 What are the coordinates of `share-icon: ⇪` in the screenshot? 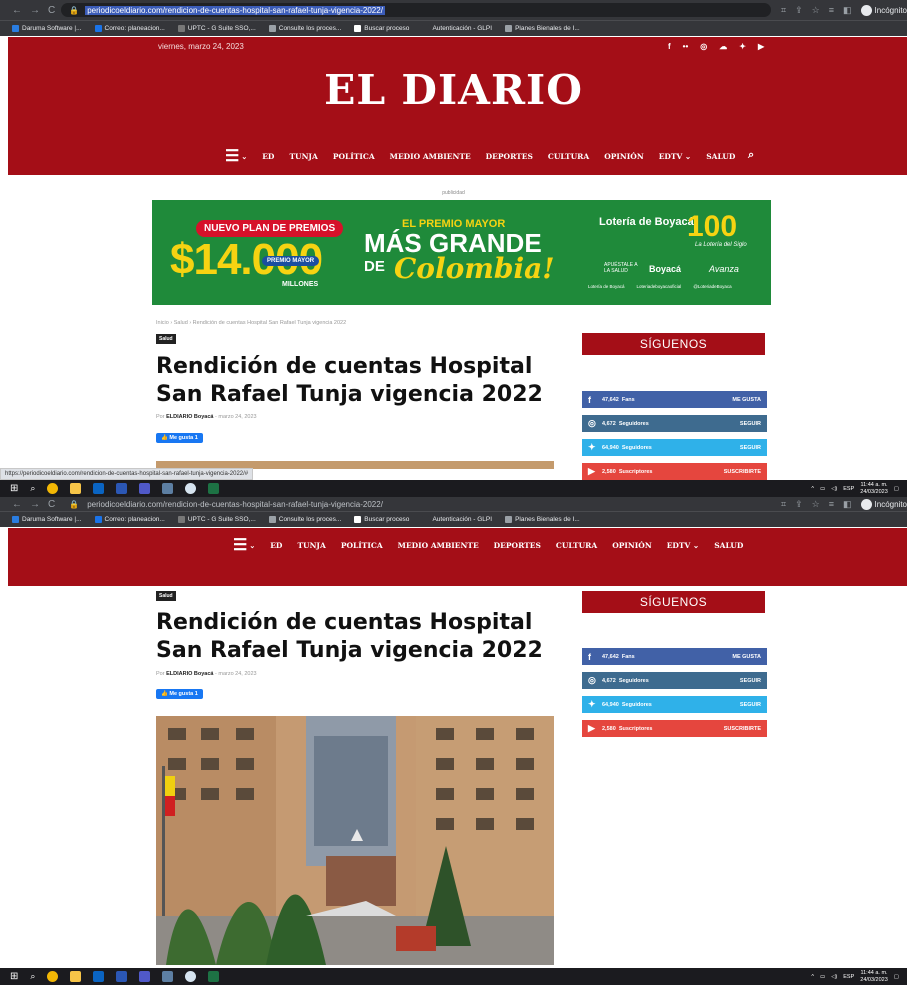 It's located at (799, 10).